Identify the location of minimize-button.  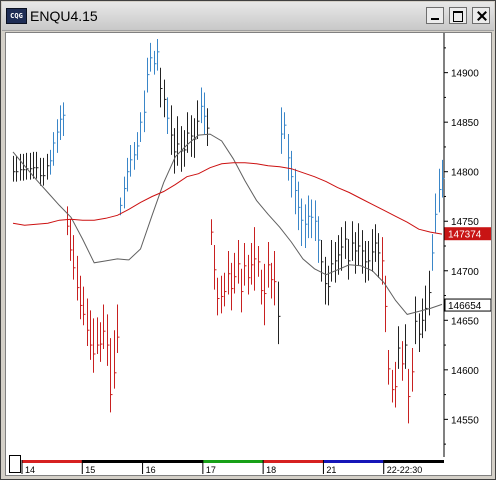
(435, 15).